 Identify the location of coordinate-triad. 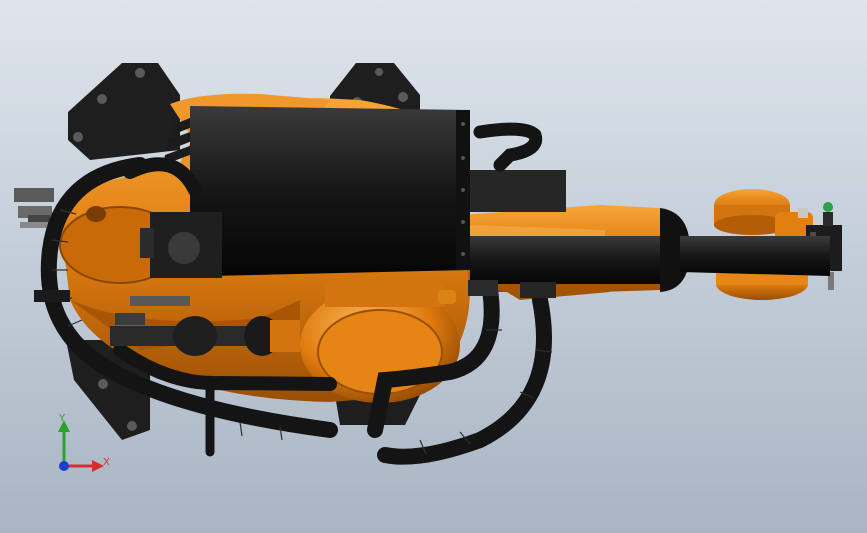
(79, 445).